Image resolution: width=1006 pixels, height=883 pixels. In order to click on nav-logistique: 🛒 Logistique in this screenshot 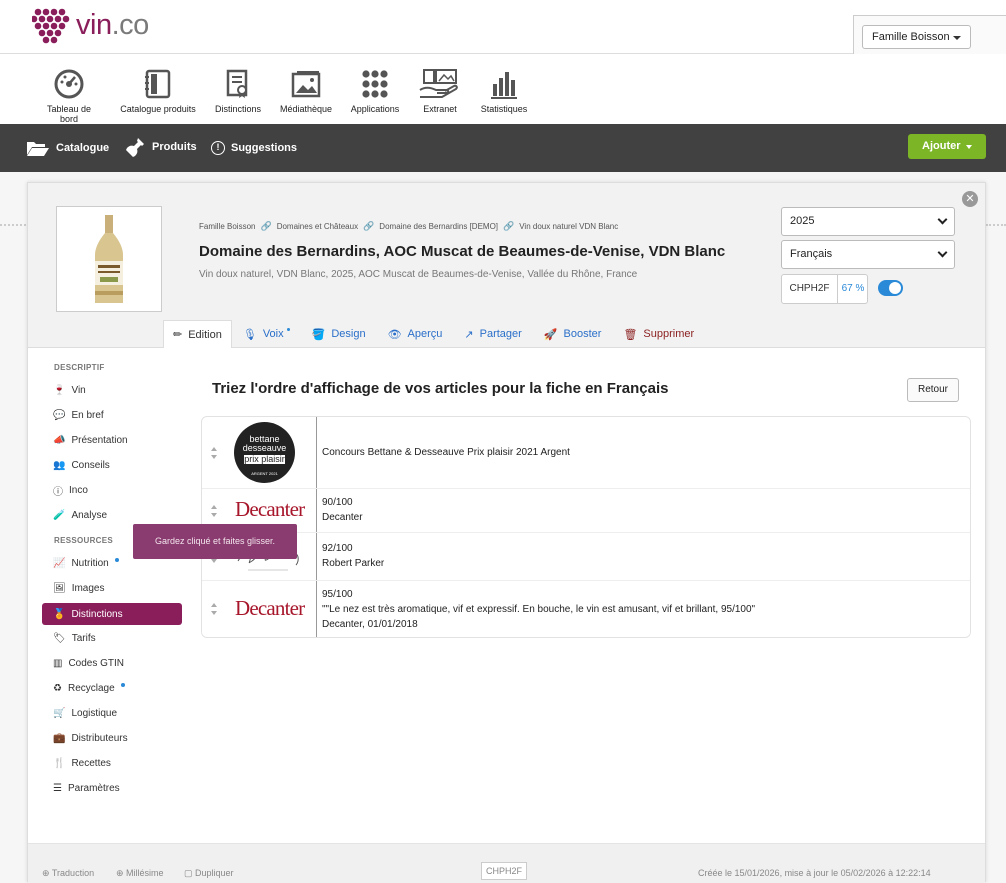, I will do `click(112, 713)`.